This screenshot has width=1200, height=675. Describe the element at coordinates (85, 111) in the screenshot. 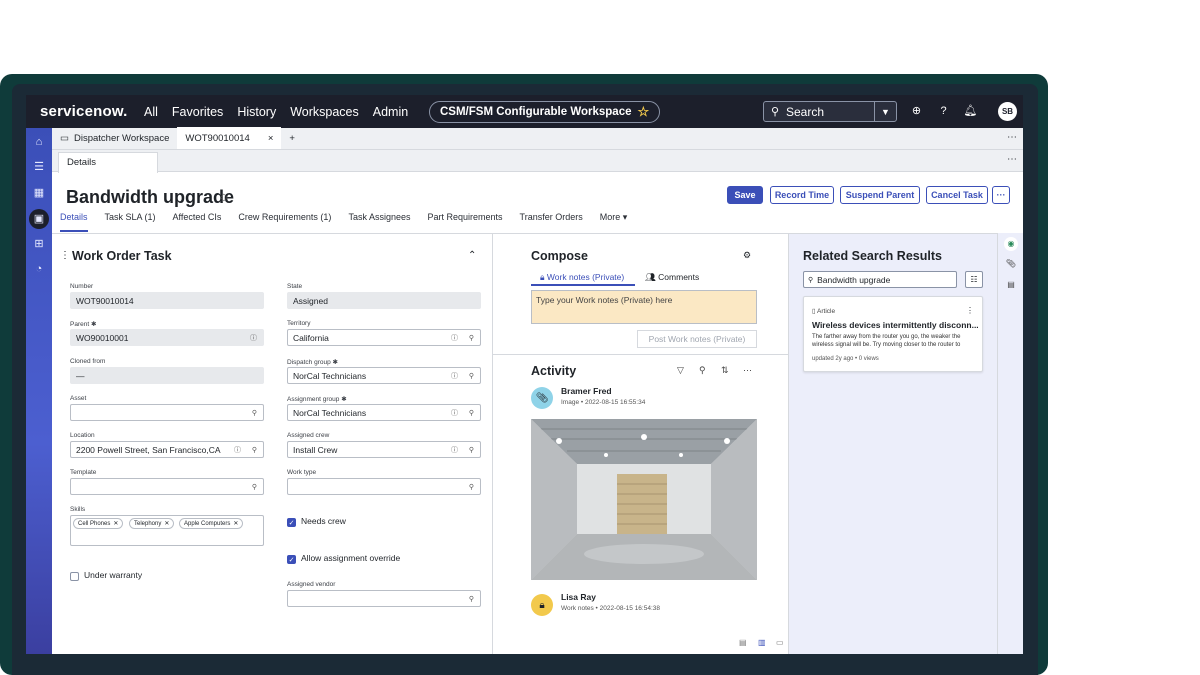

I see `servicenow-logo: servicenow.` at that location.